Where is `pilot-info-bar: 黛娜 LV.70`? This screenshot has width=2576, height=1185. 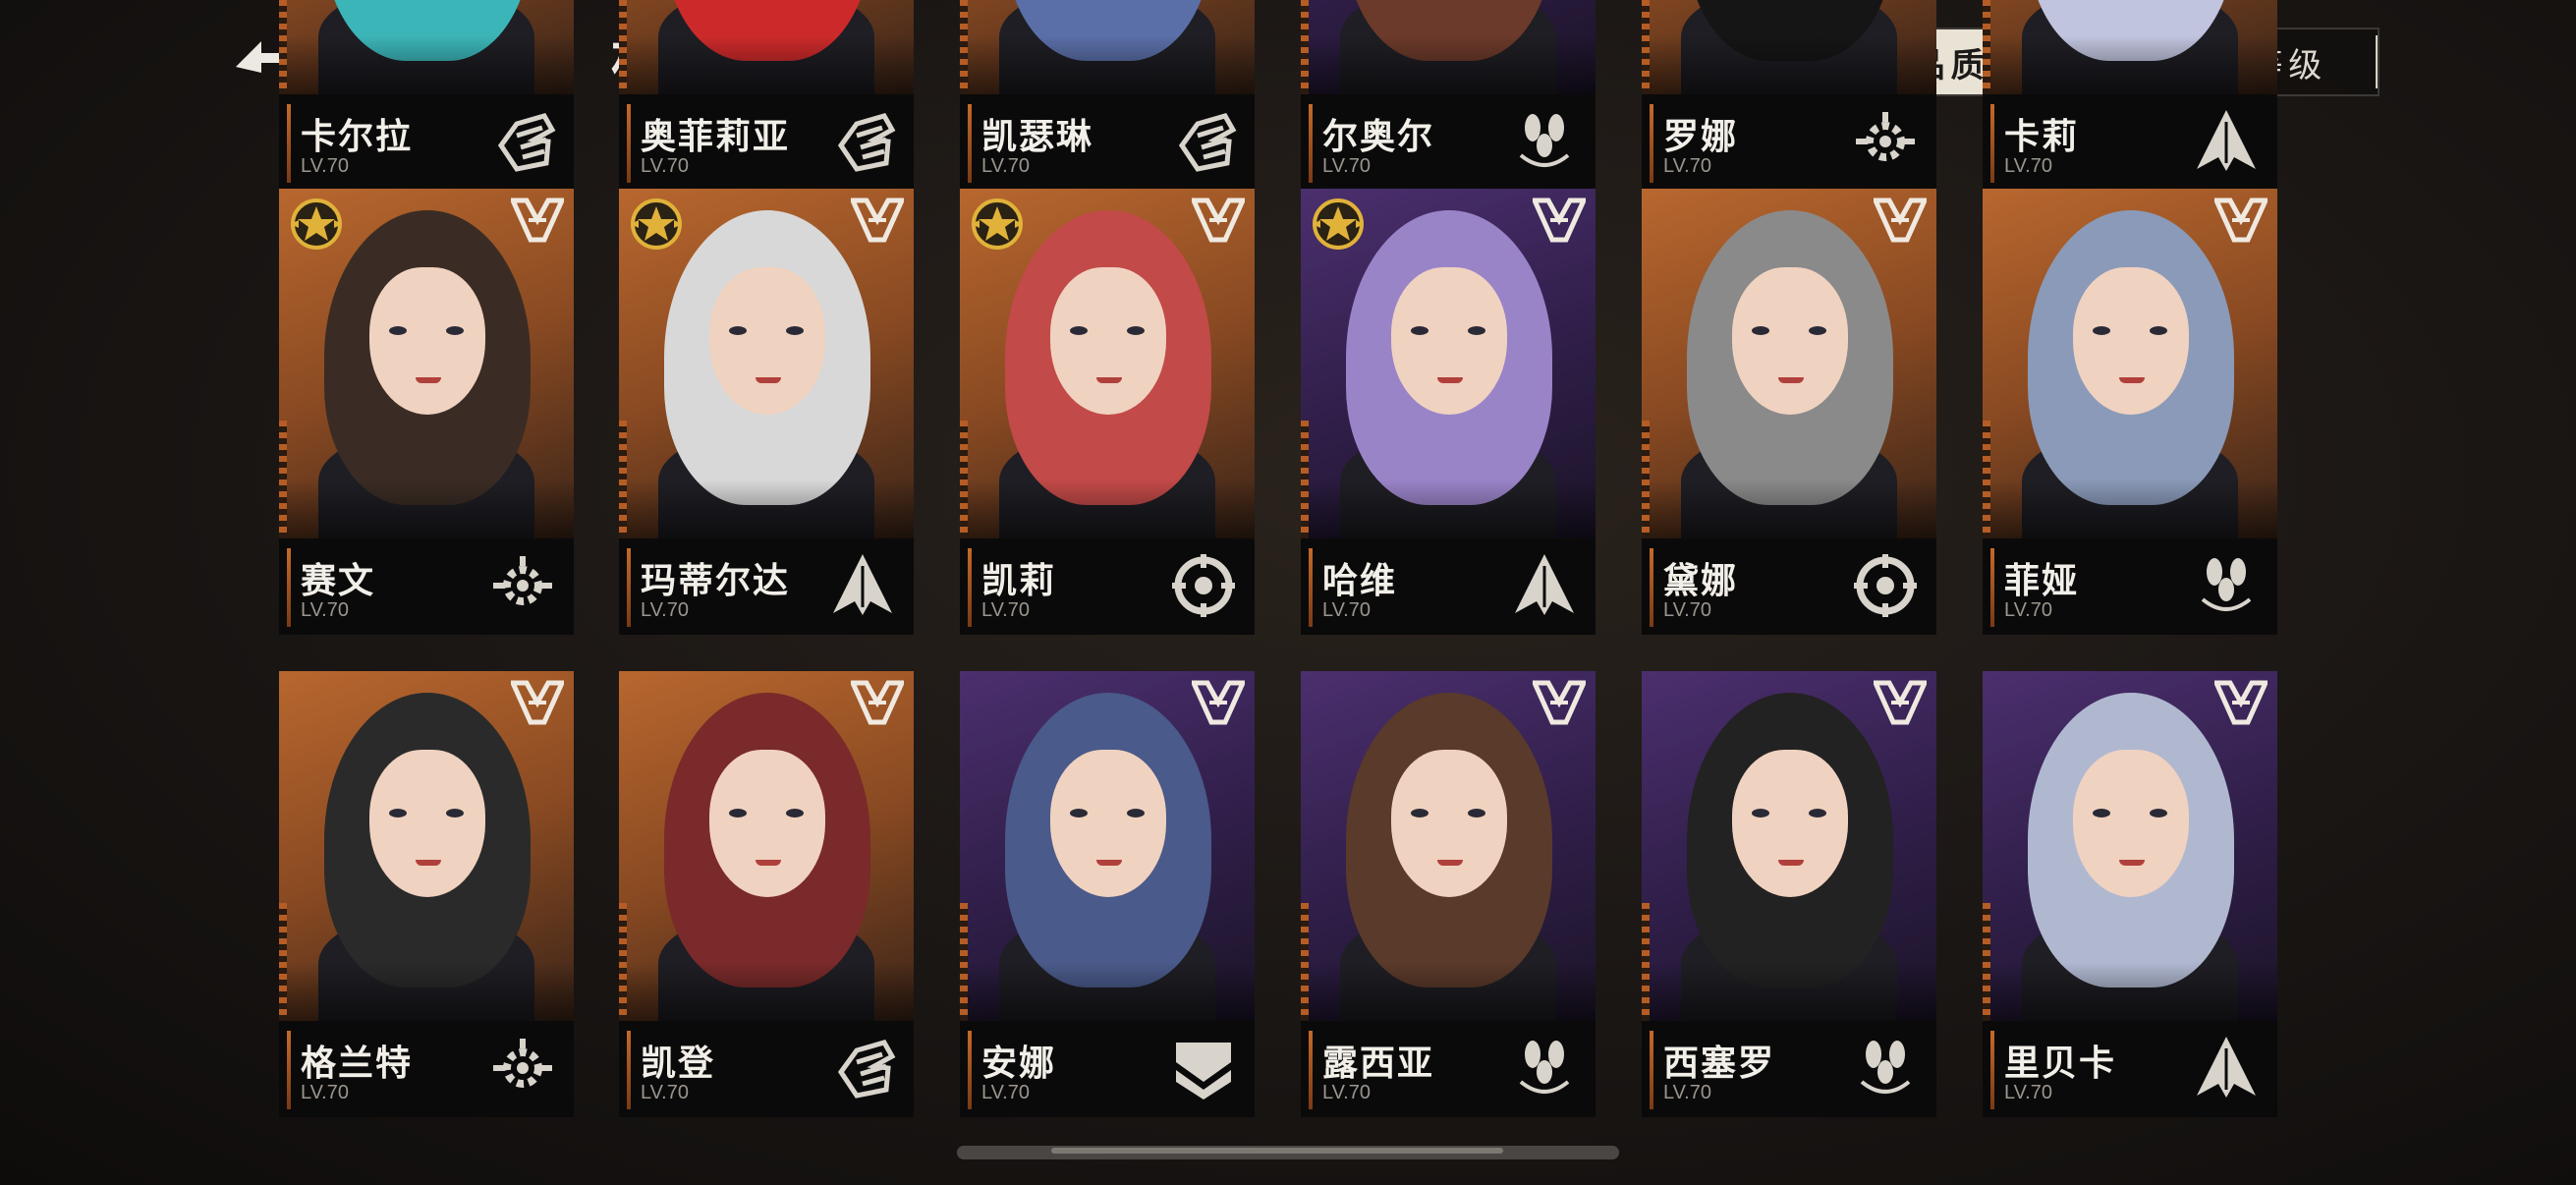 pilot-info-bar: 黛娜 LV.70 is located at coordinates (1789, 587).